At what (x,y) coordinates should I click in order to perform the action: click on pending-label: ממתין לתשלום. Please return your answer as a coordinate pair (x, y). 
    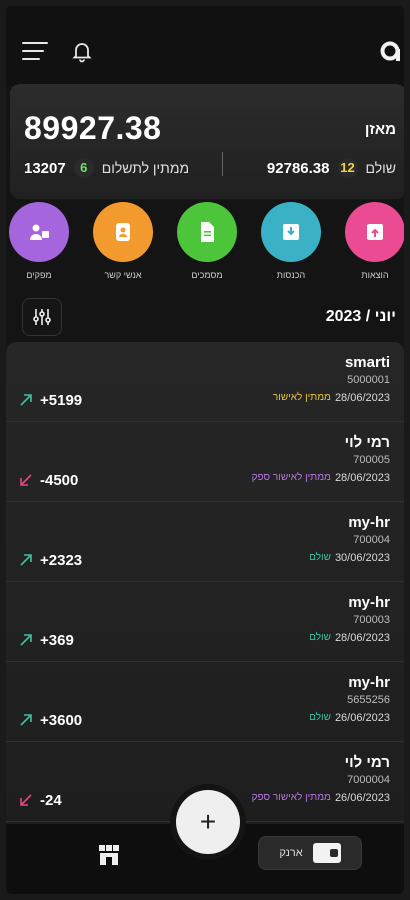
    Looking at the image, I should click on (145, 168).